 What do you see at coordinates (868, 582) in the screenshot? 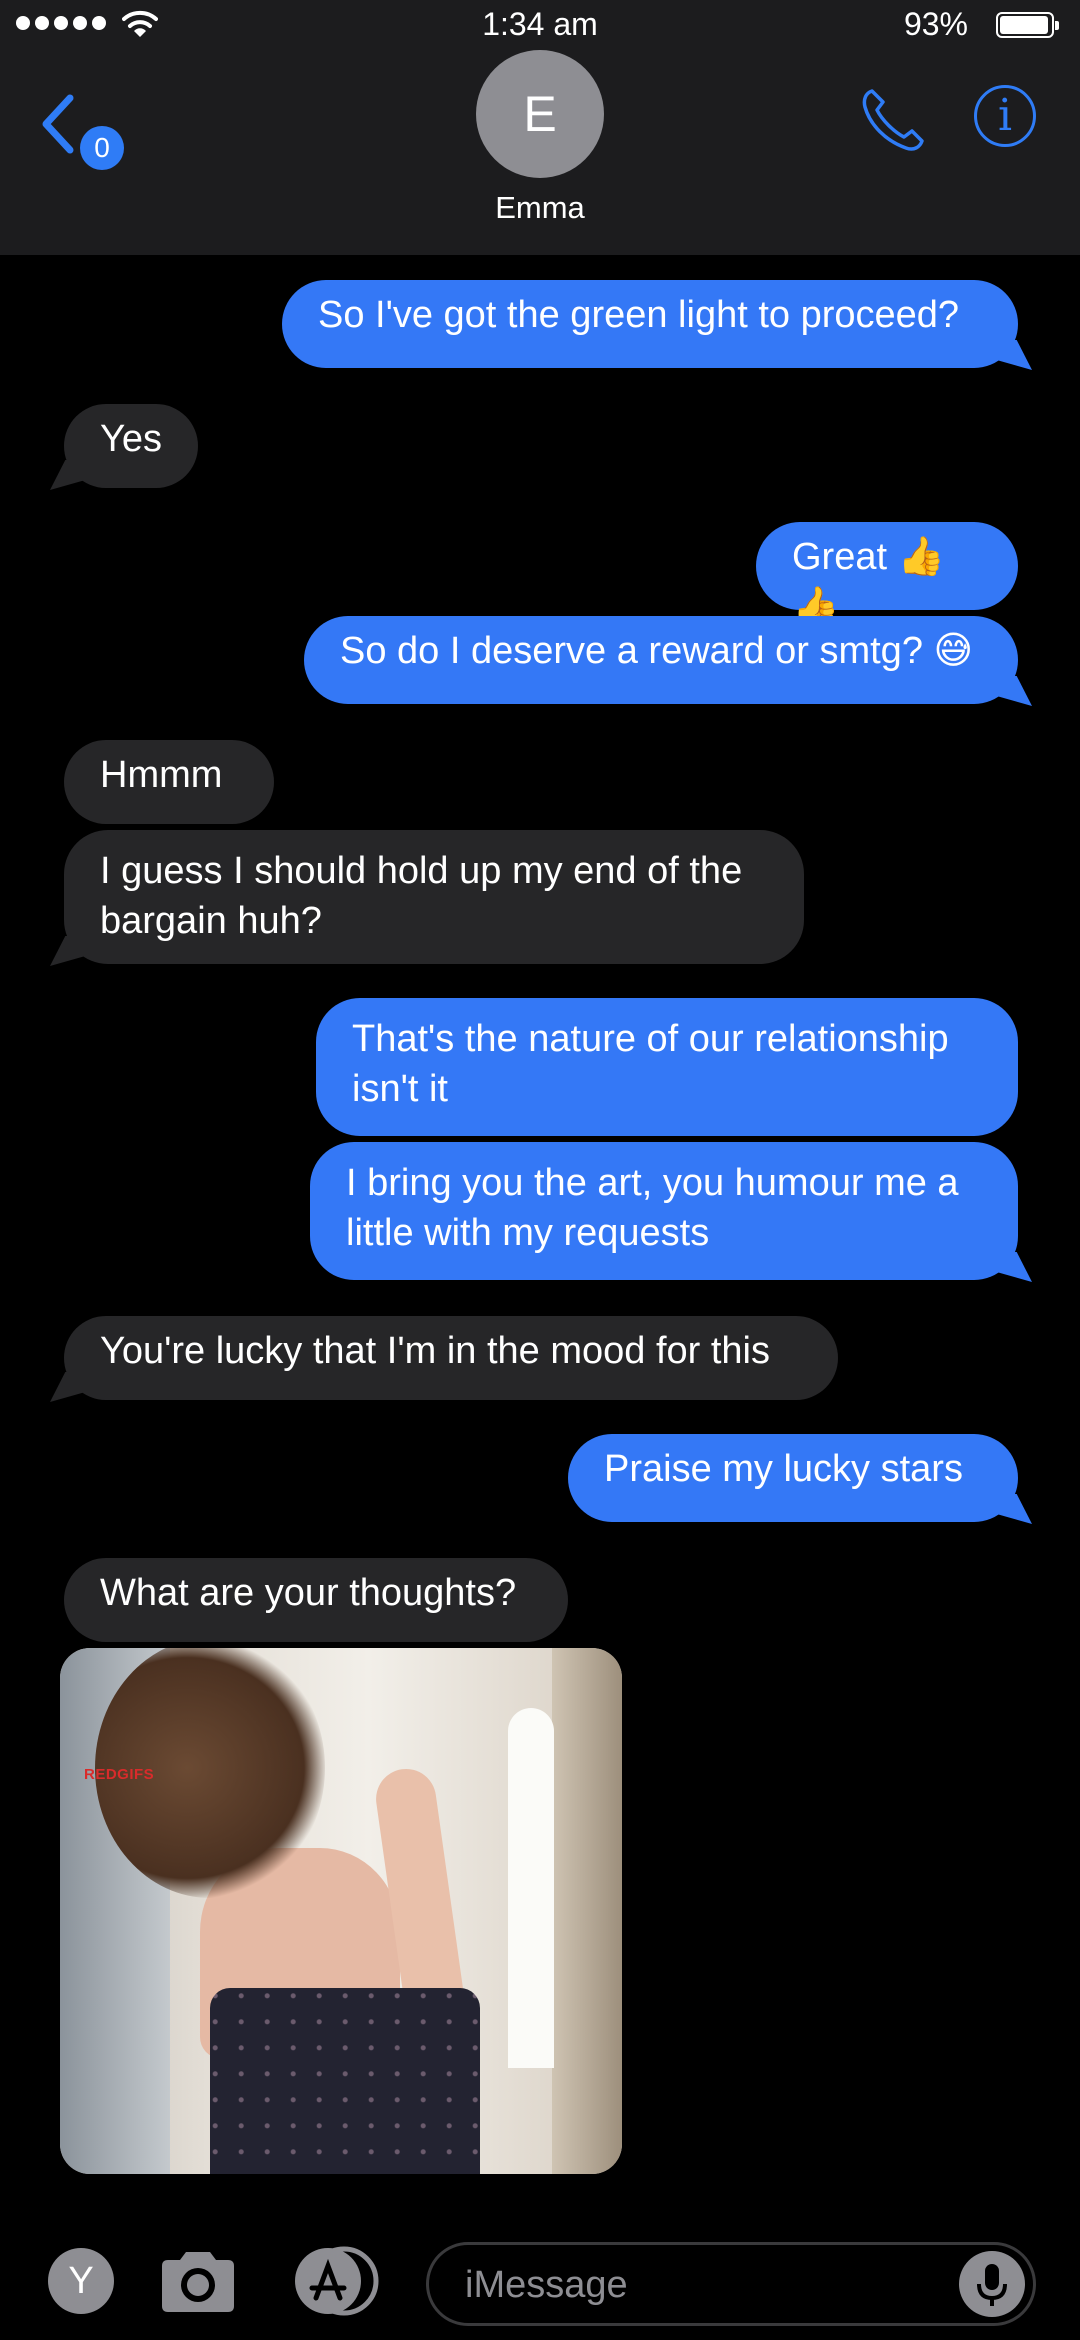
I see `message-text: Great 👍👍` at bounding box center [868, 582].